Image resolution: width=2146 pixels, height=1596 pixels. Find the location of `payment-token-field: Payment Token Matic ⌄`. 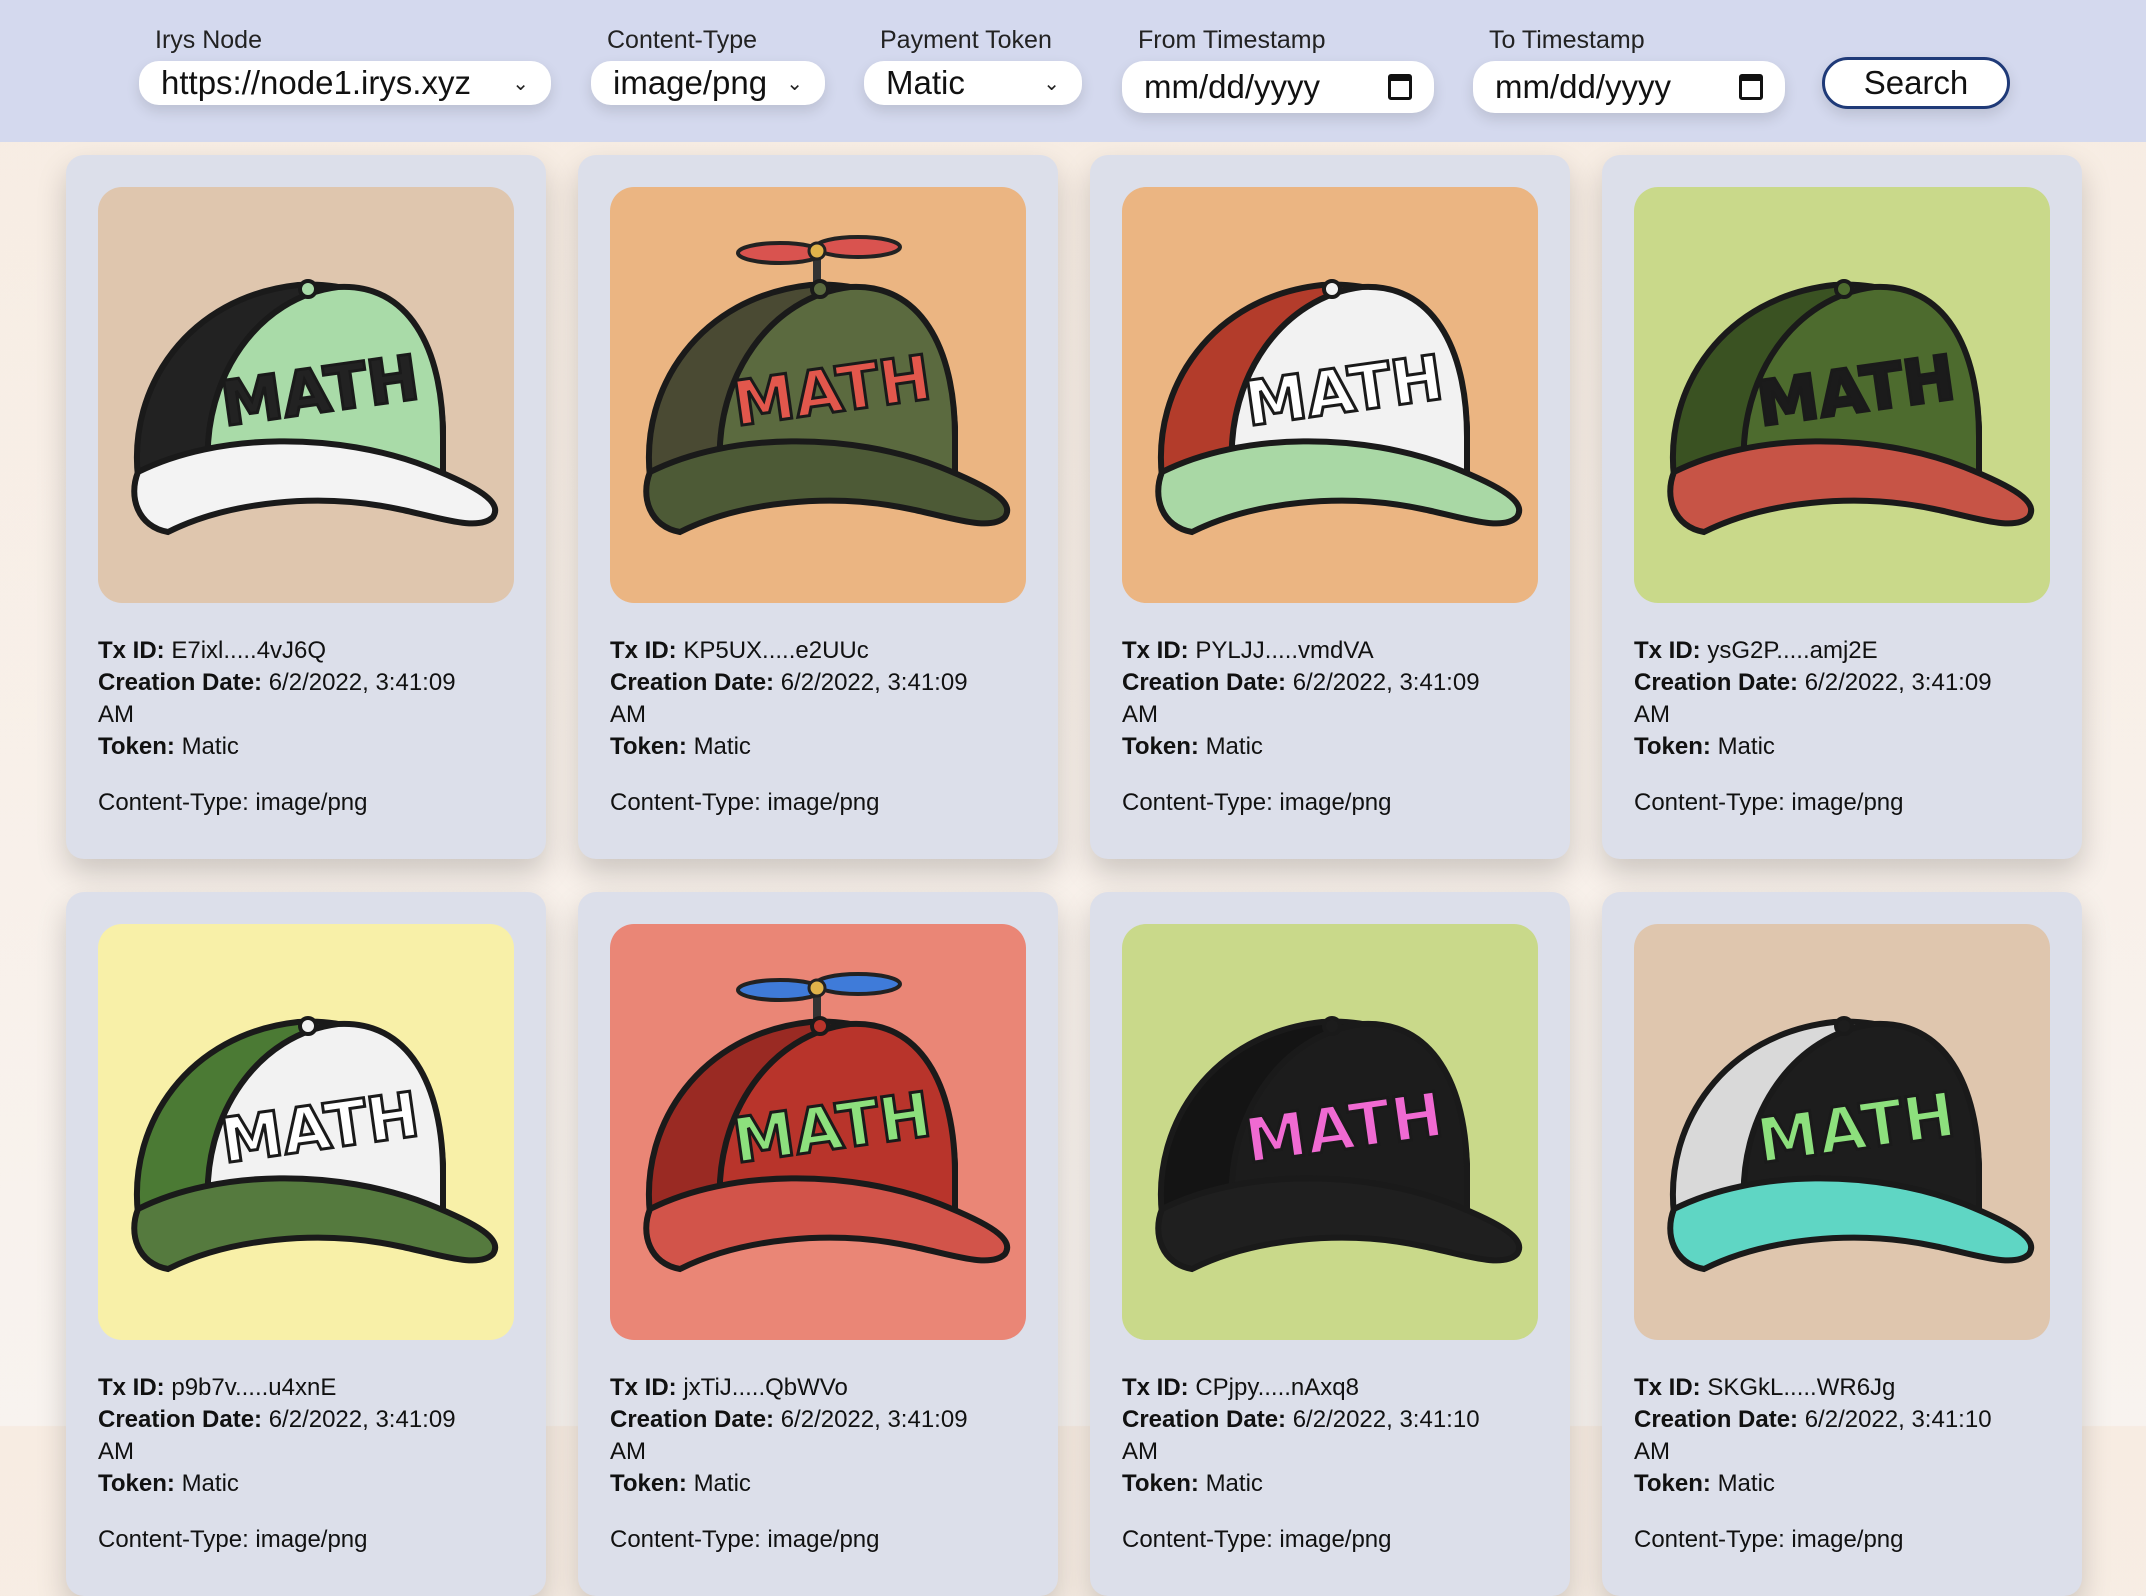

payment-token-field: Payment Token Matic ⌄ is located at coordinates (973, 65).